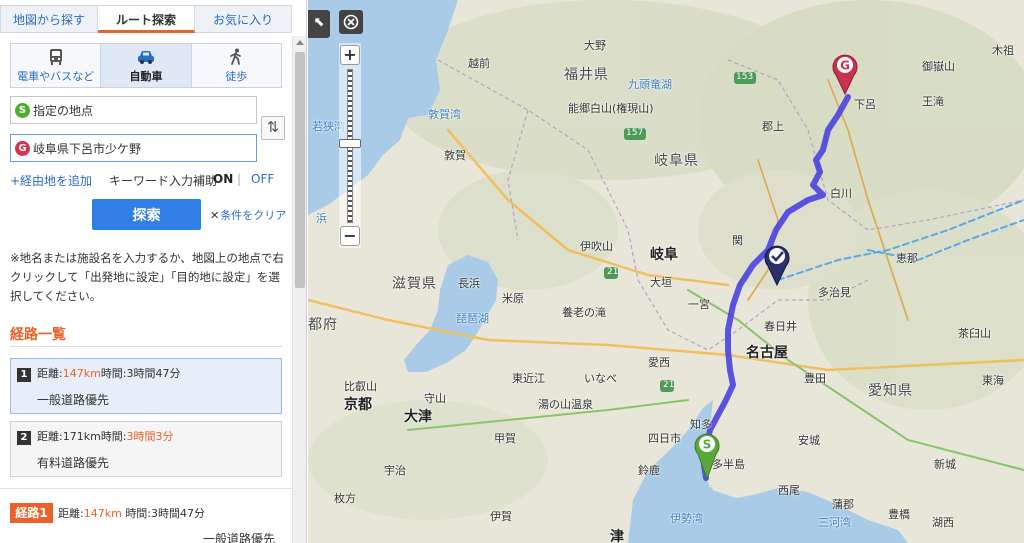 The image size is (1024, 543). I want to click on map-label-aisai: 愛西, so click(659, 362).